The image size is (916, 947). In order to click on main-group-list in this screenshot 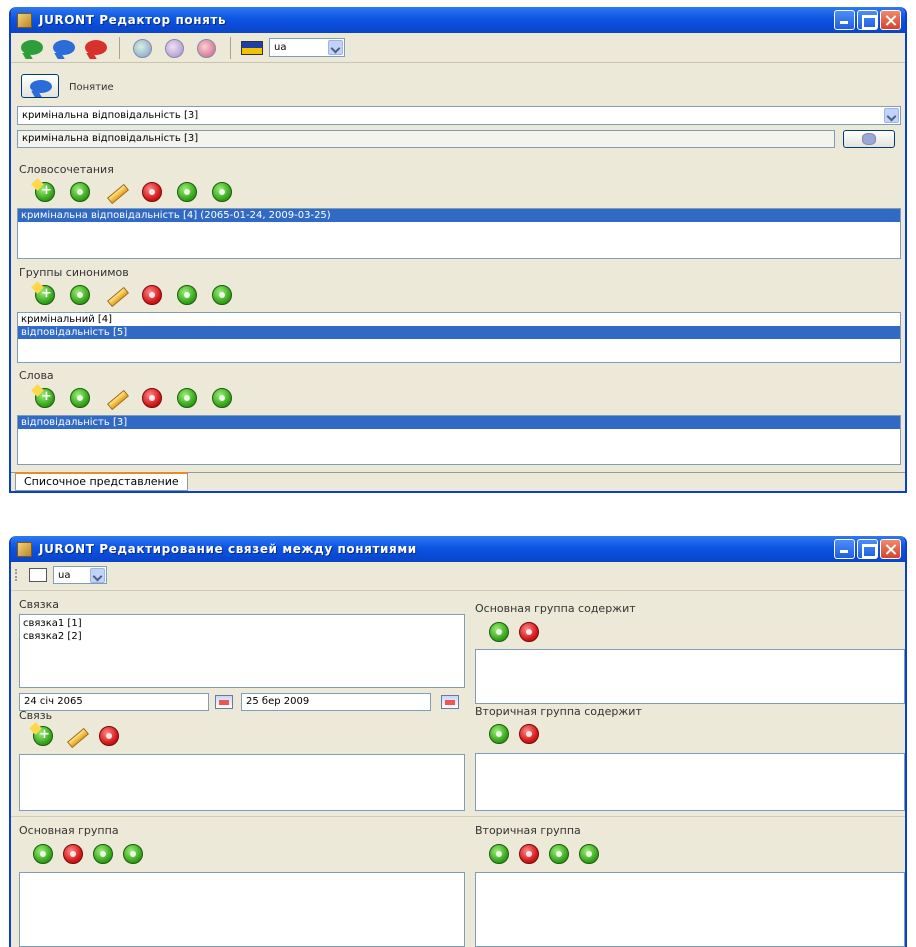, I will do `click(242, 909)`.